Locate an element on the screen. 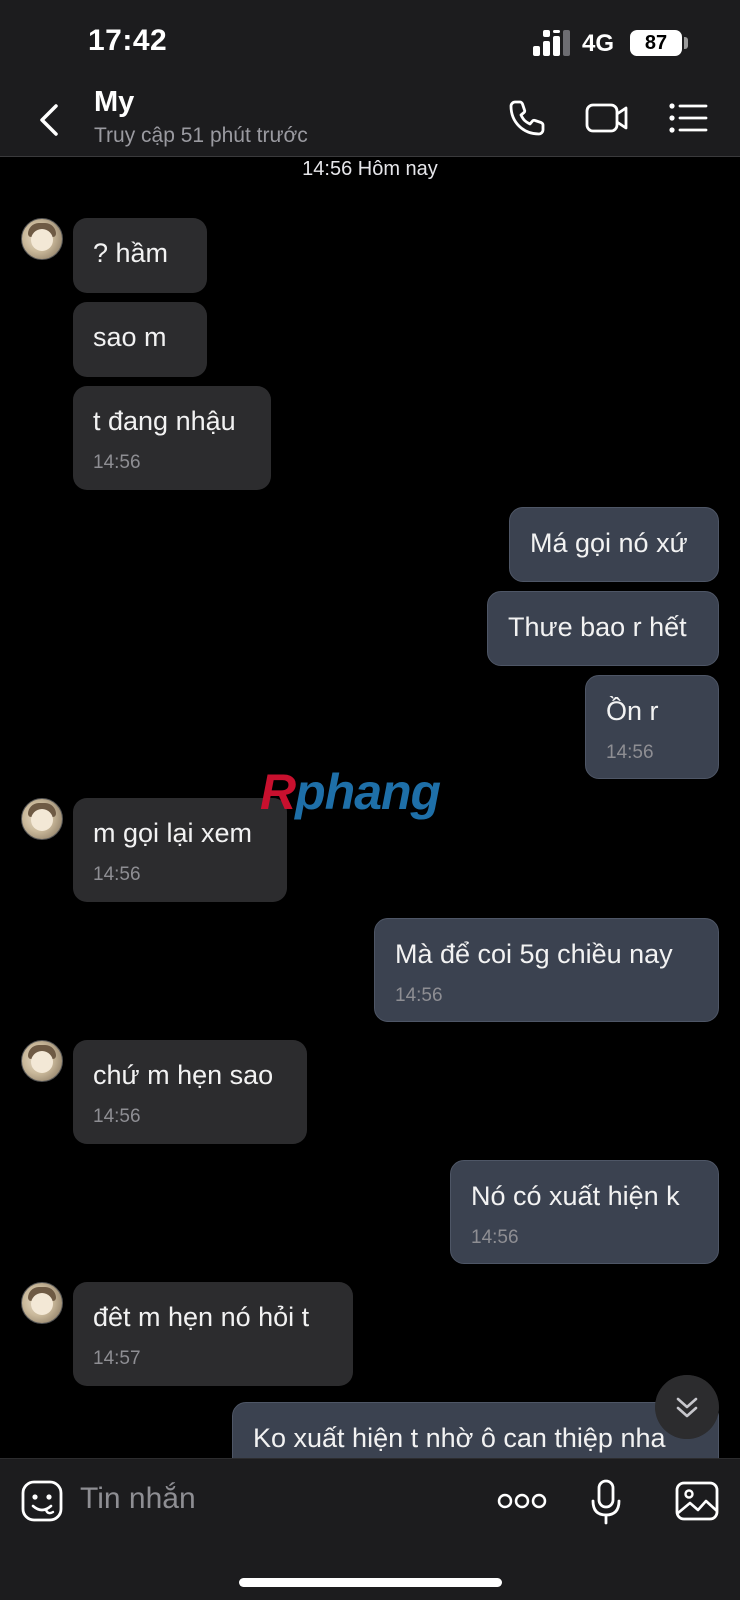 The height and width of the screenshot is (1600, 740). message-text: đêt m hẹn nó hỏi t is located at coordinates (201, 1317).